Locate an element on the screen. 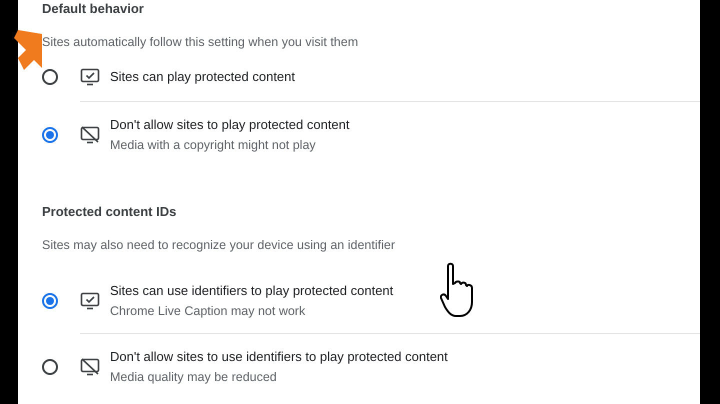 The width and height of the screenshot is (720, 404). option-label: Sites can play protected content is located at coordinates (203, 77).